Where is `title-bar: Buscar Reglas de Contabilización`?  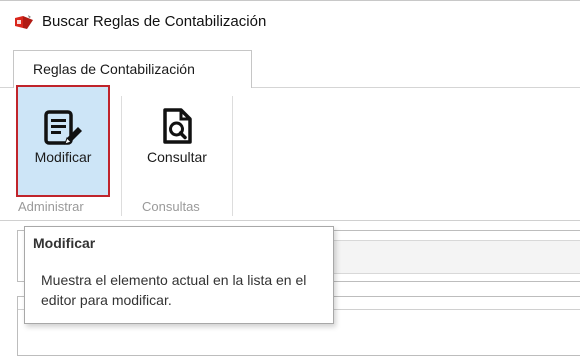 title-bar: Buscar Reglas de Contabilización is located at coordinates (290, 22).